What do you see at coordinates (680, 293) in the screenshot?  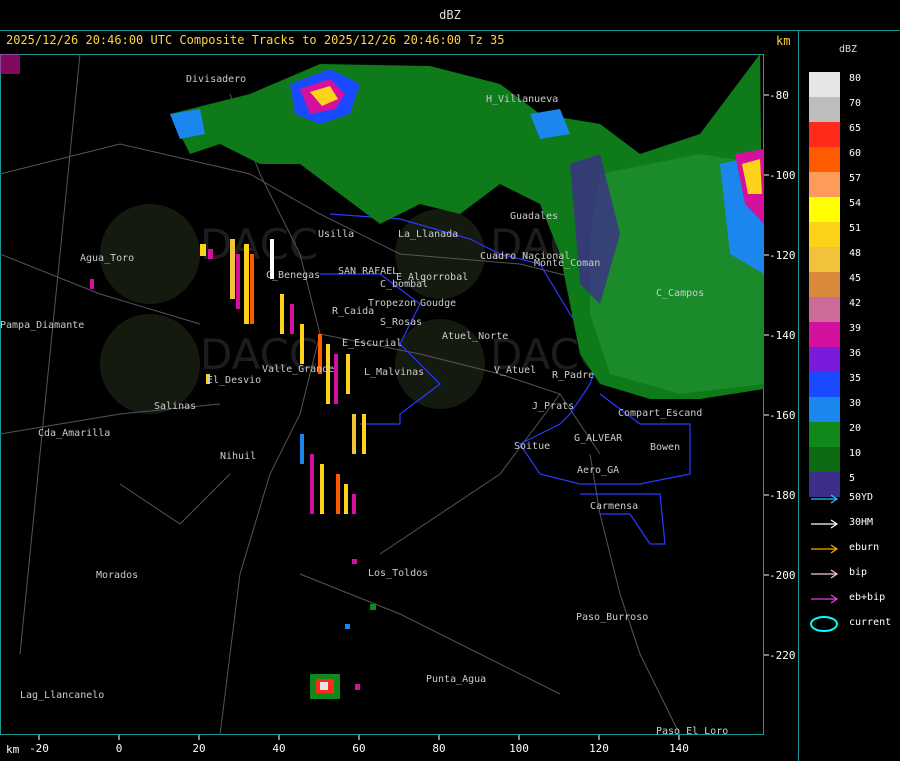 I see `place-39: C_Campos` at bounding box center [680, 293].